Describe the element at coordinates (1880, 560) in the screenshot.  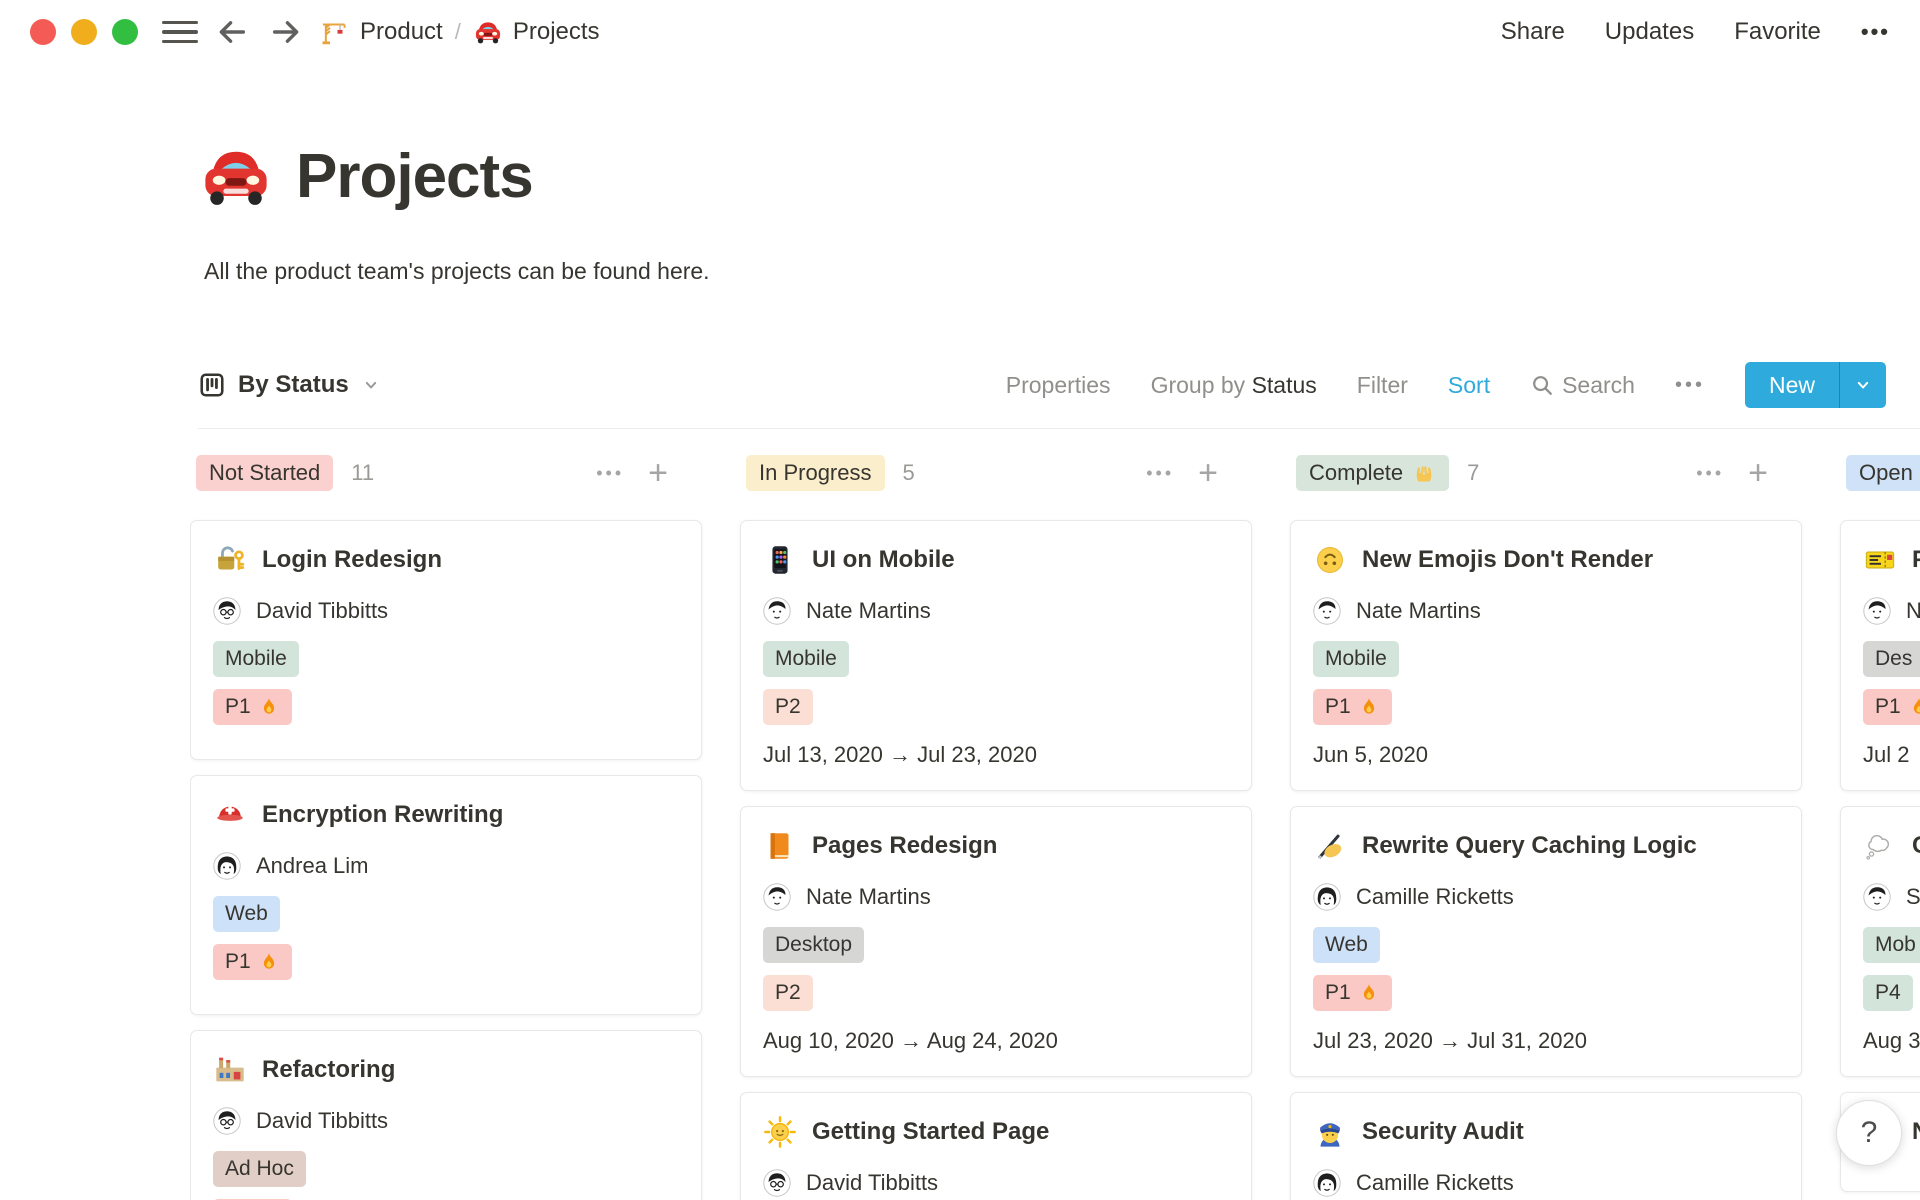
I see `ticket-icon` at that location.